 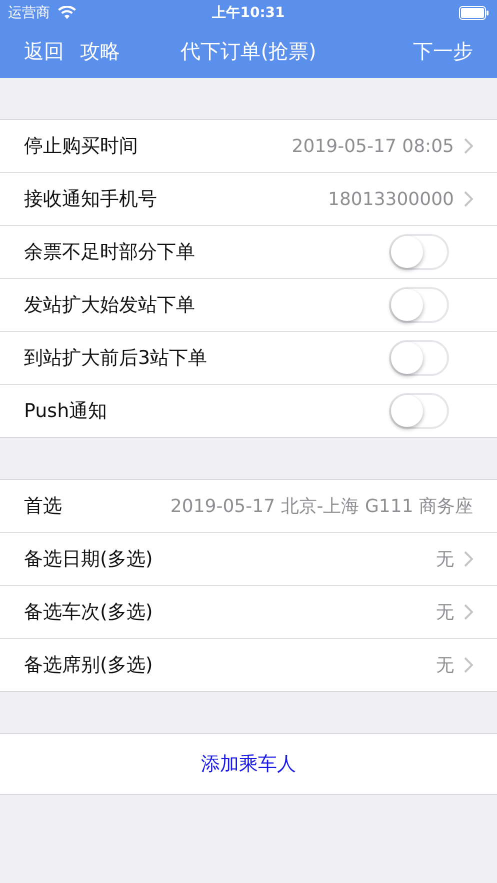 What do you see at coordinates (66, 411) in the screenshot?
I see `row-label: Push通知` at bounding box center [66, 411].